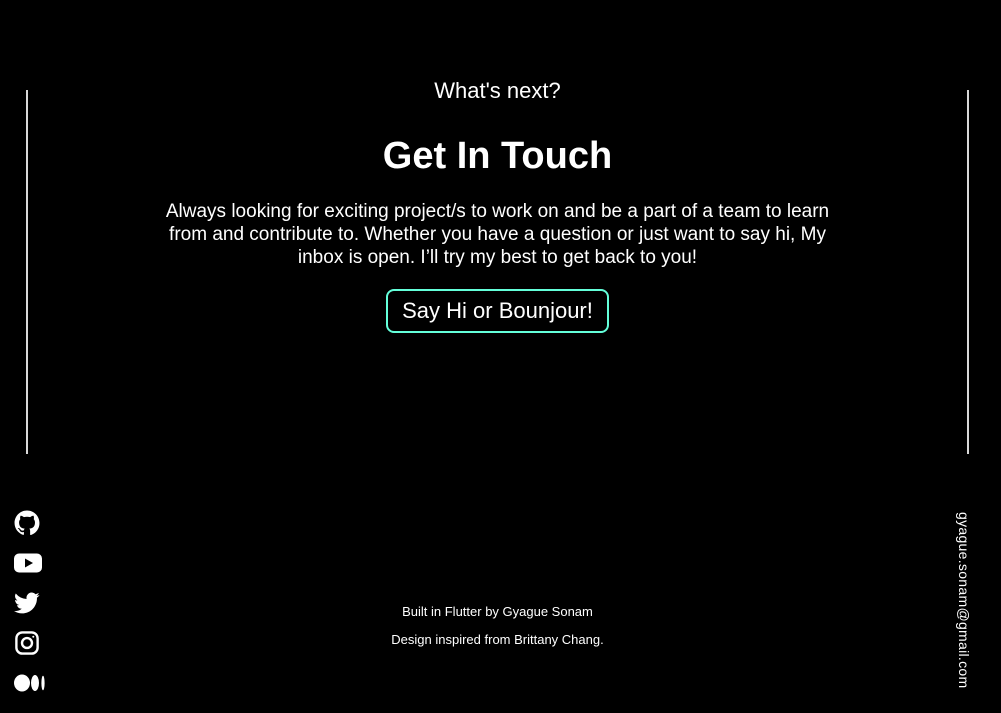 The height and width of the screenshot is (713, 1001). I want to click on right-rail-line, so click(968, 272).